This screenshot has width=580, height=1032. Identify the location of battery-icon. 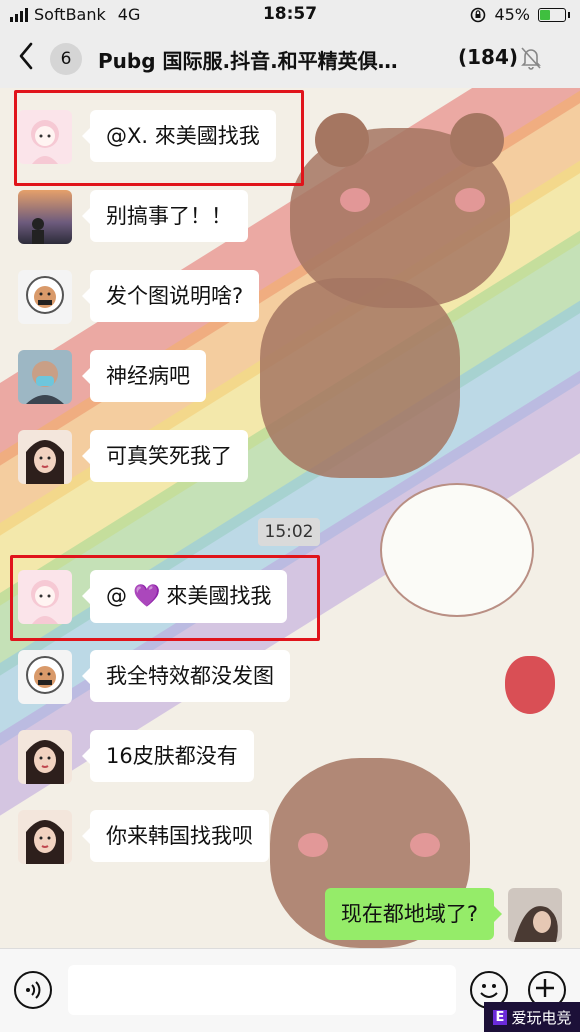
(554, 14).